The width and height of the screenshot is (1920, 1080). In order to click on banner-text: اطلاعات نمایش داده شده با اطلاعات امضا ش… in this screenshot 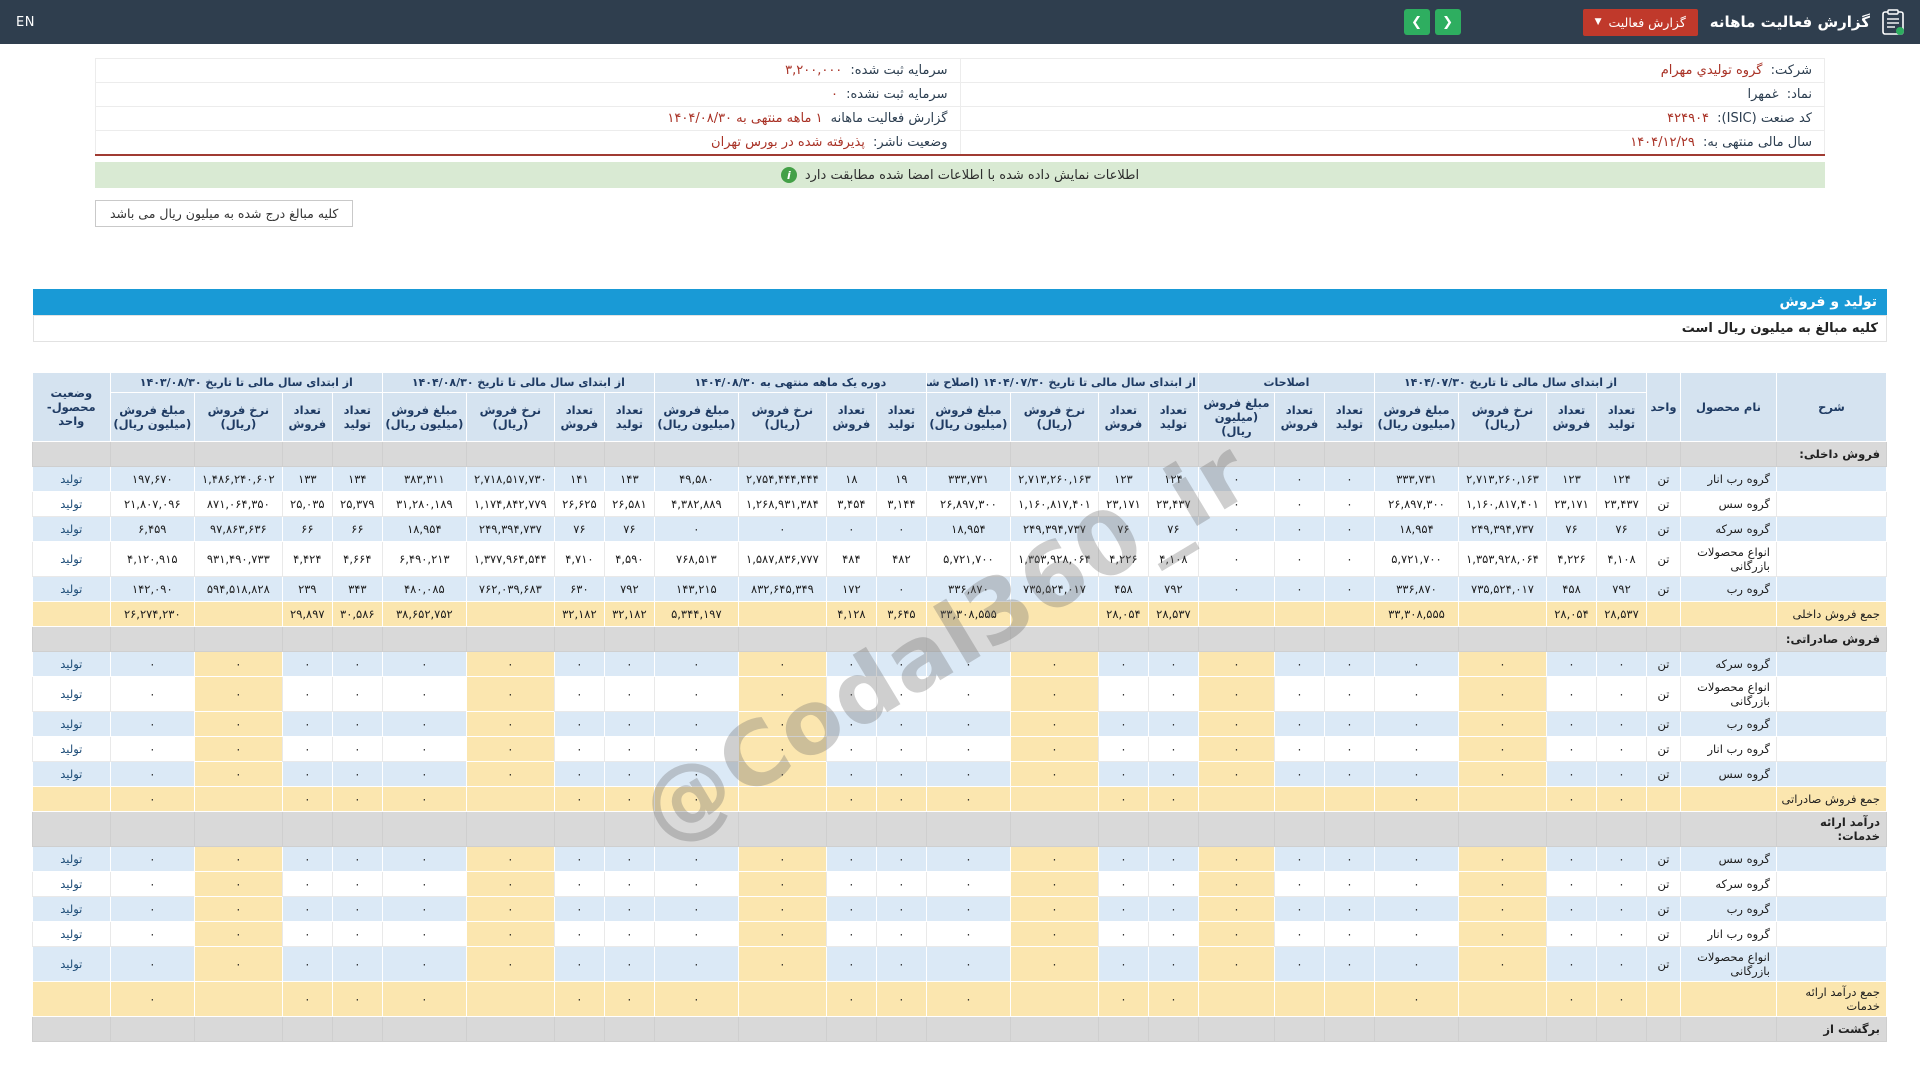, I will do `click(972, 175)`.